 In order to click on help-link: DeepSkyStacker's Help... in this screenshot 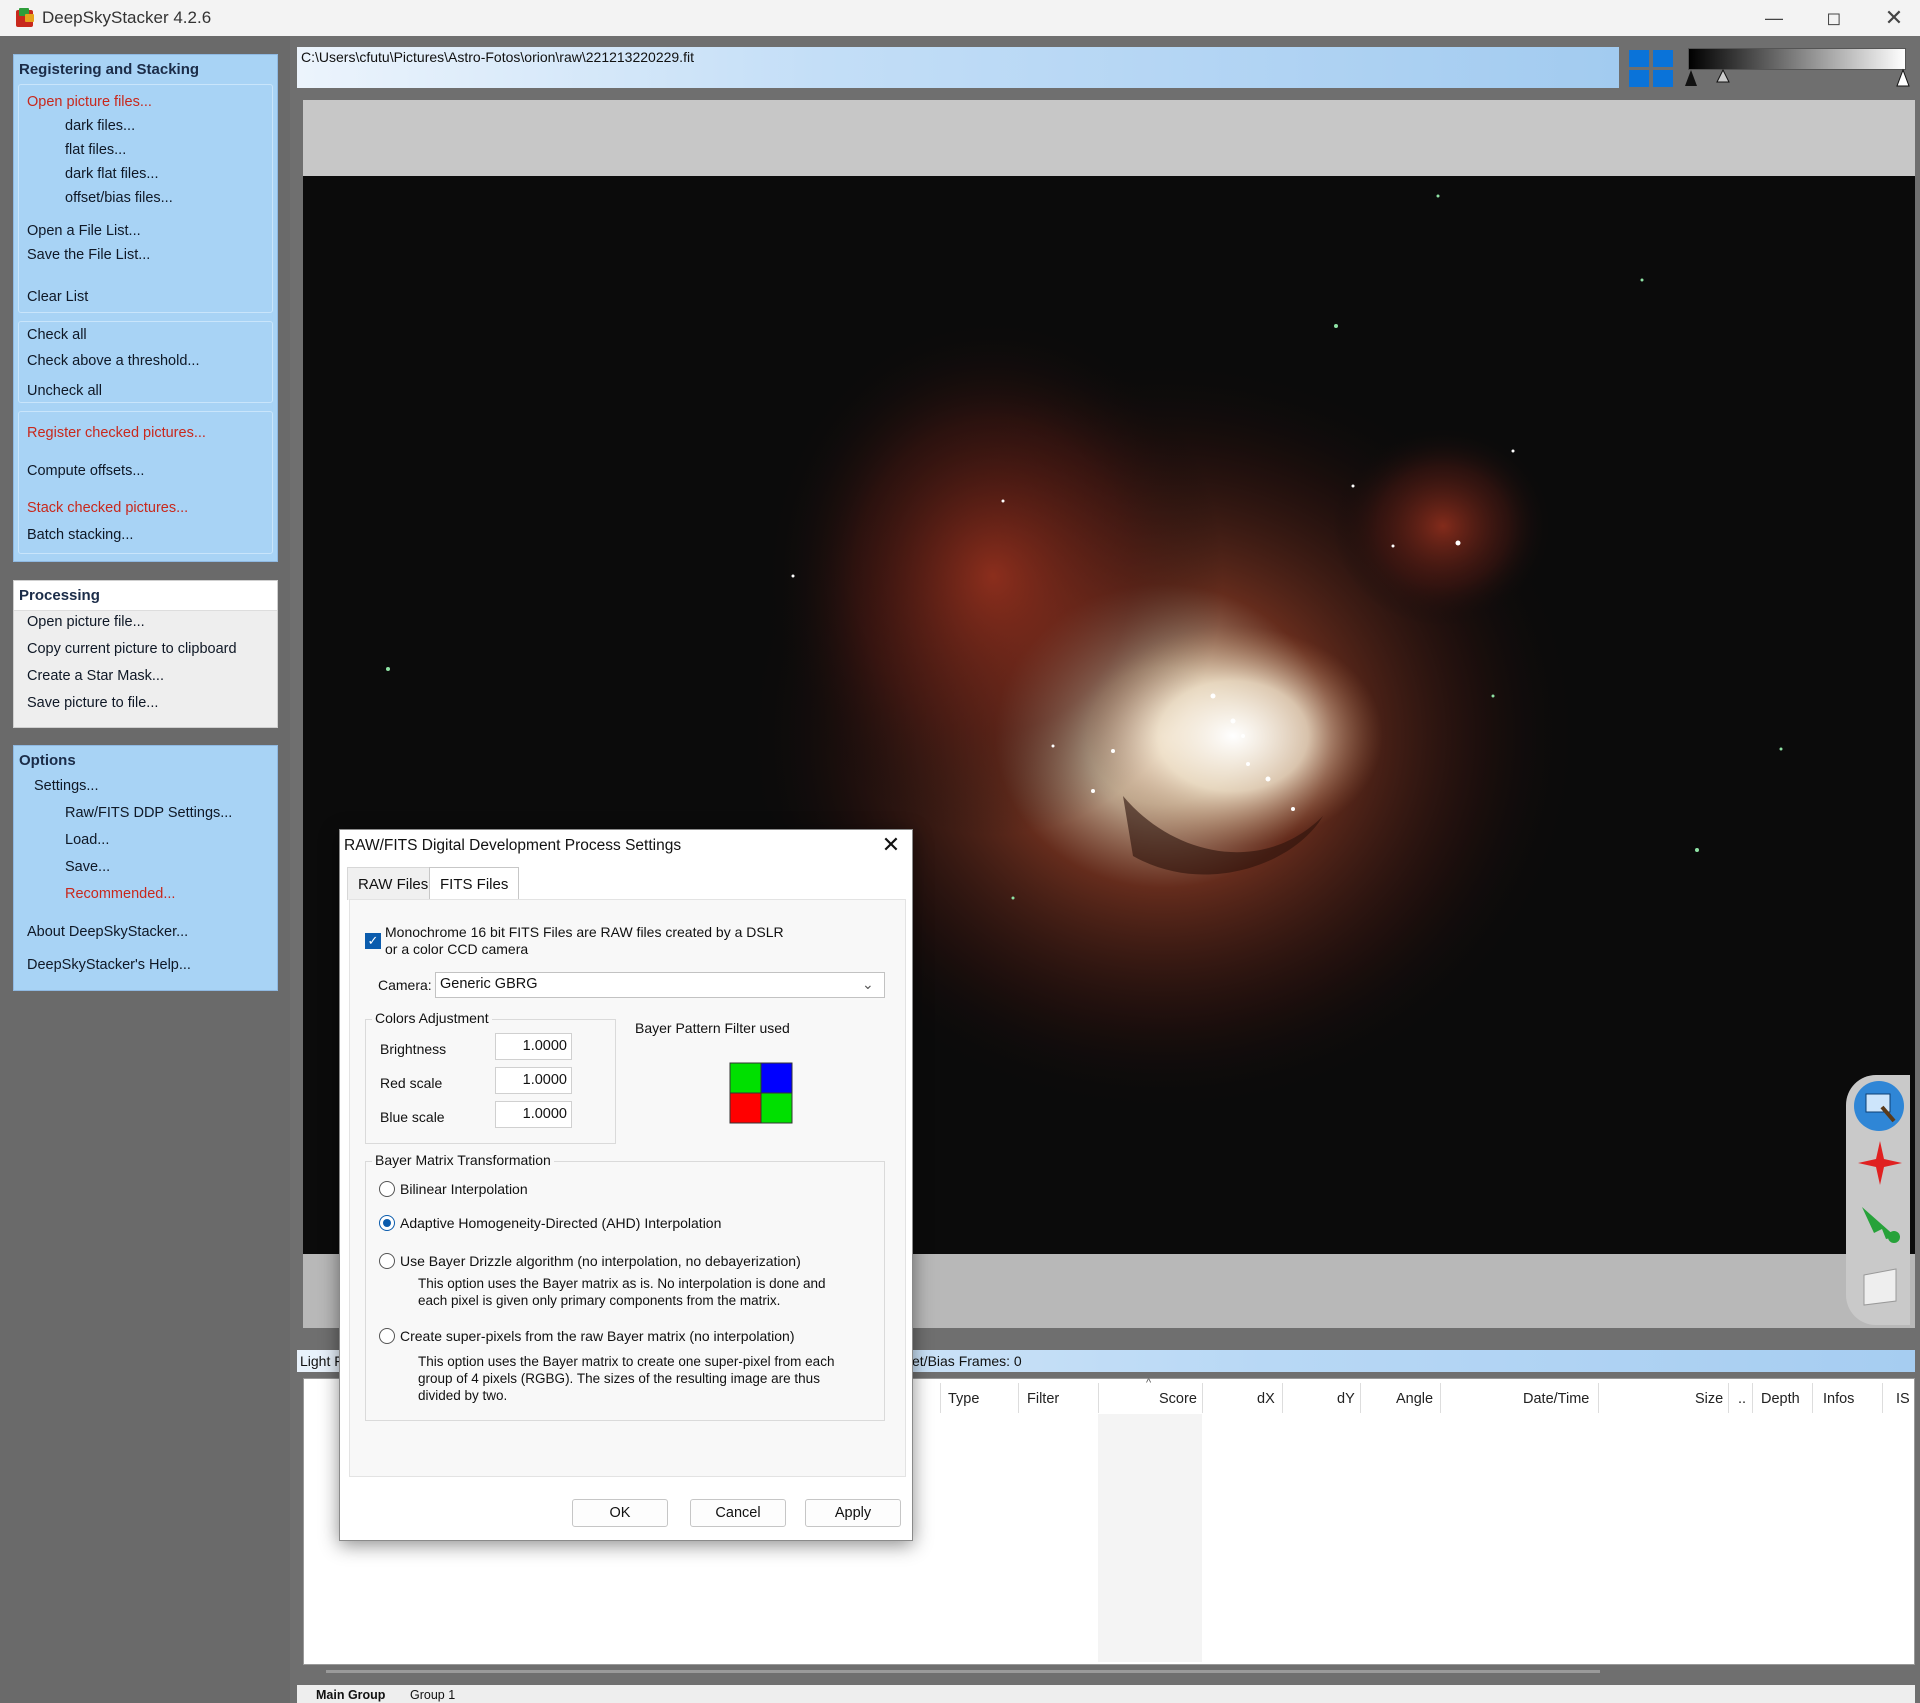, I will do `click(109, 965)`.